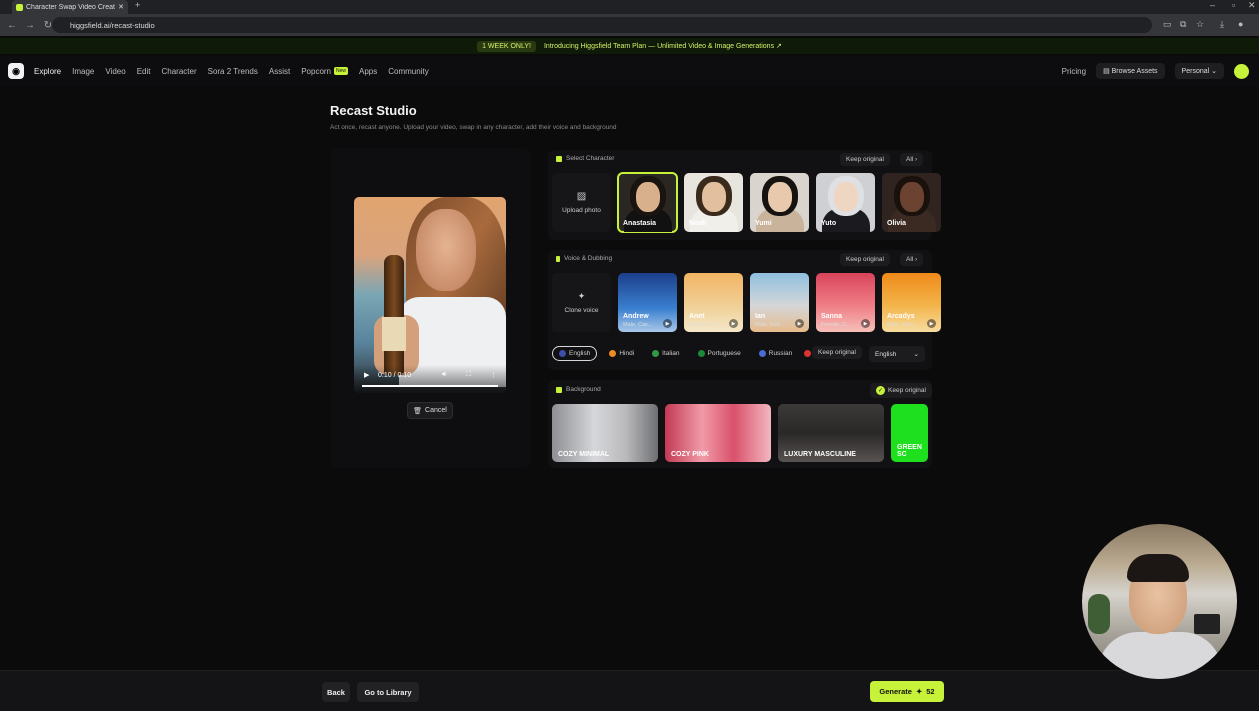 The width and height of the screenshot is (1259, 711). I want to click on nav-item-edit: Edit, so click(144, 71).